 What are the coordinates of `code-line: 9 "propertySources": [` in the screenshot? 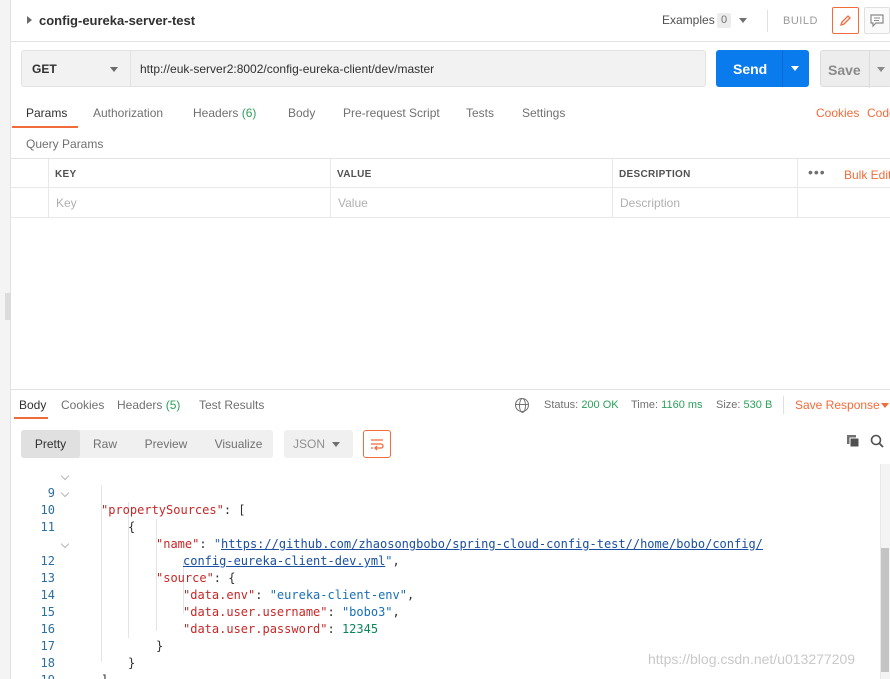 It's located at (128, 492).